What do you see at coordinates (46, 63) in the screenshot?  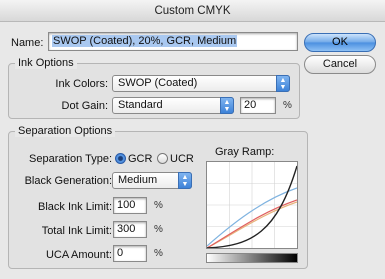 I see `ink-options-title: Ink Options` at bounding box center [46, 63].